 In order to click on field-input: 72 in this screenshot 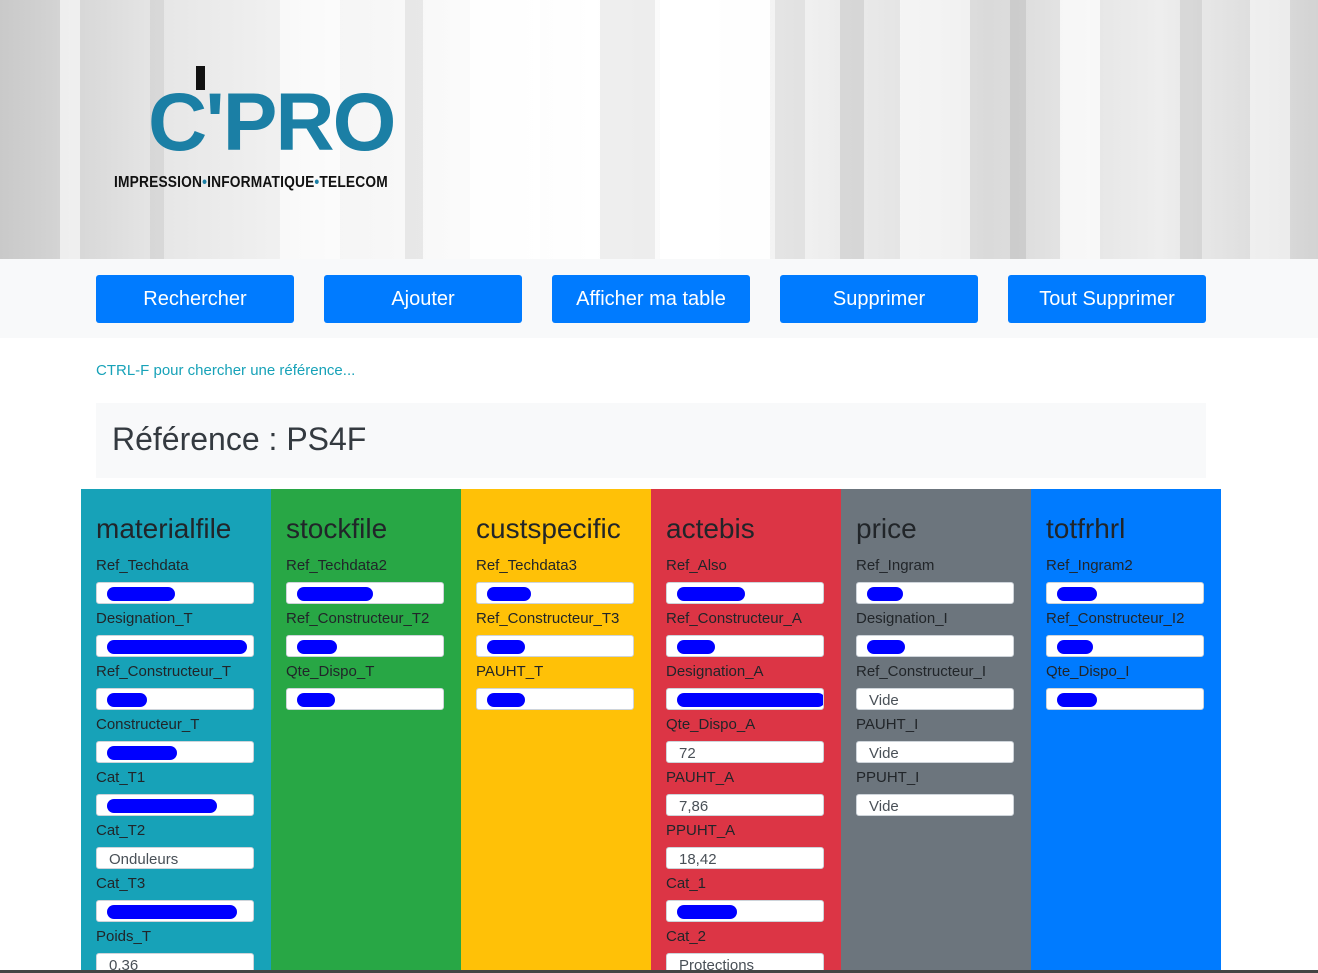, I will do `click(745, 752)`.